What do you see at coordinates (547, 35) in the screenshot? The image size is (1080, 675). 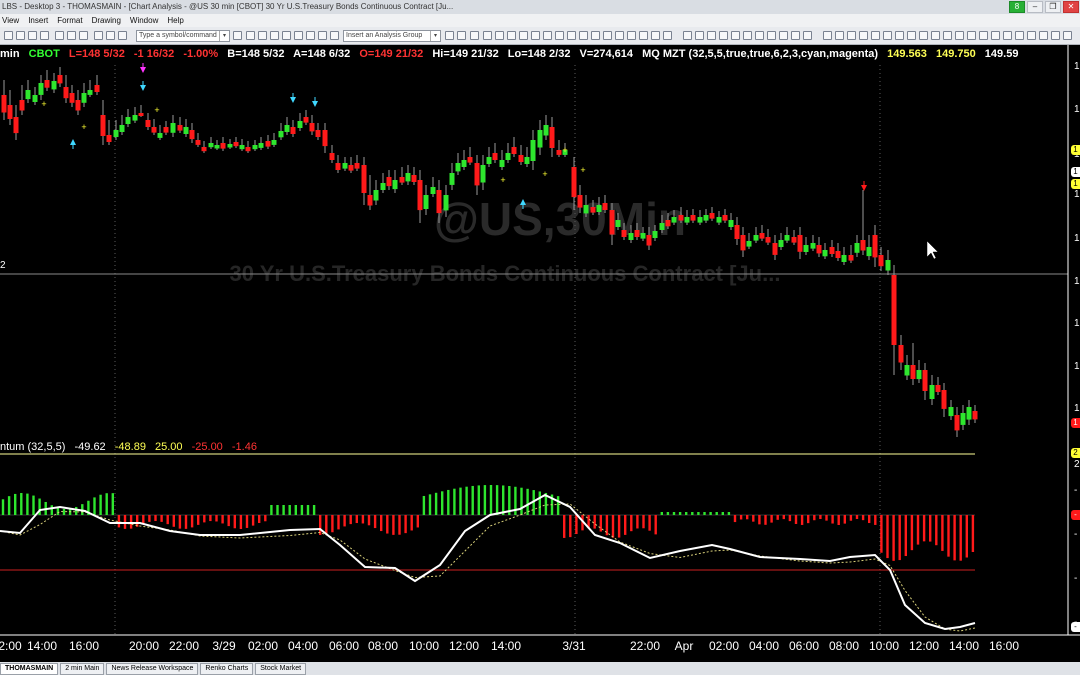 I see `area-icon` at bounding box center [547, 35].